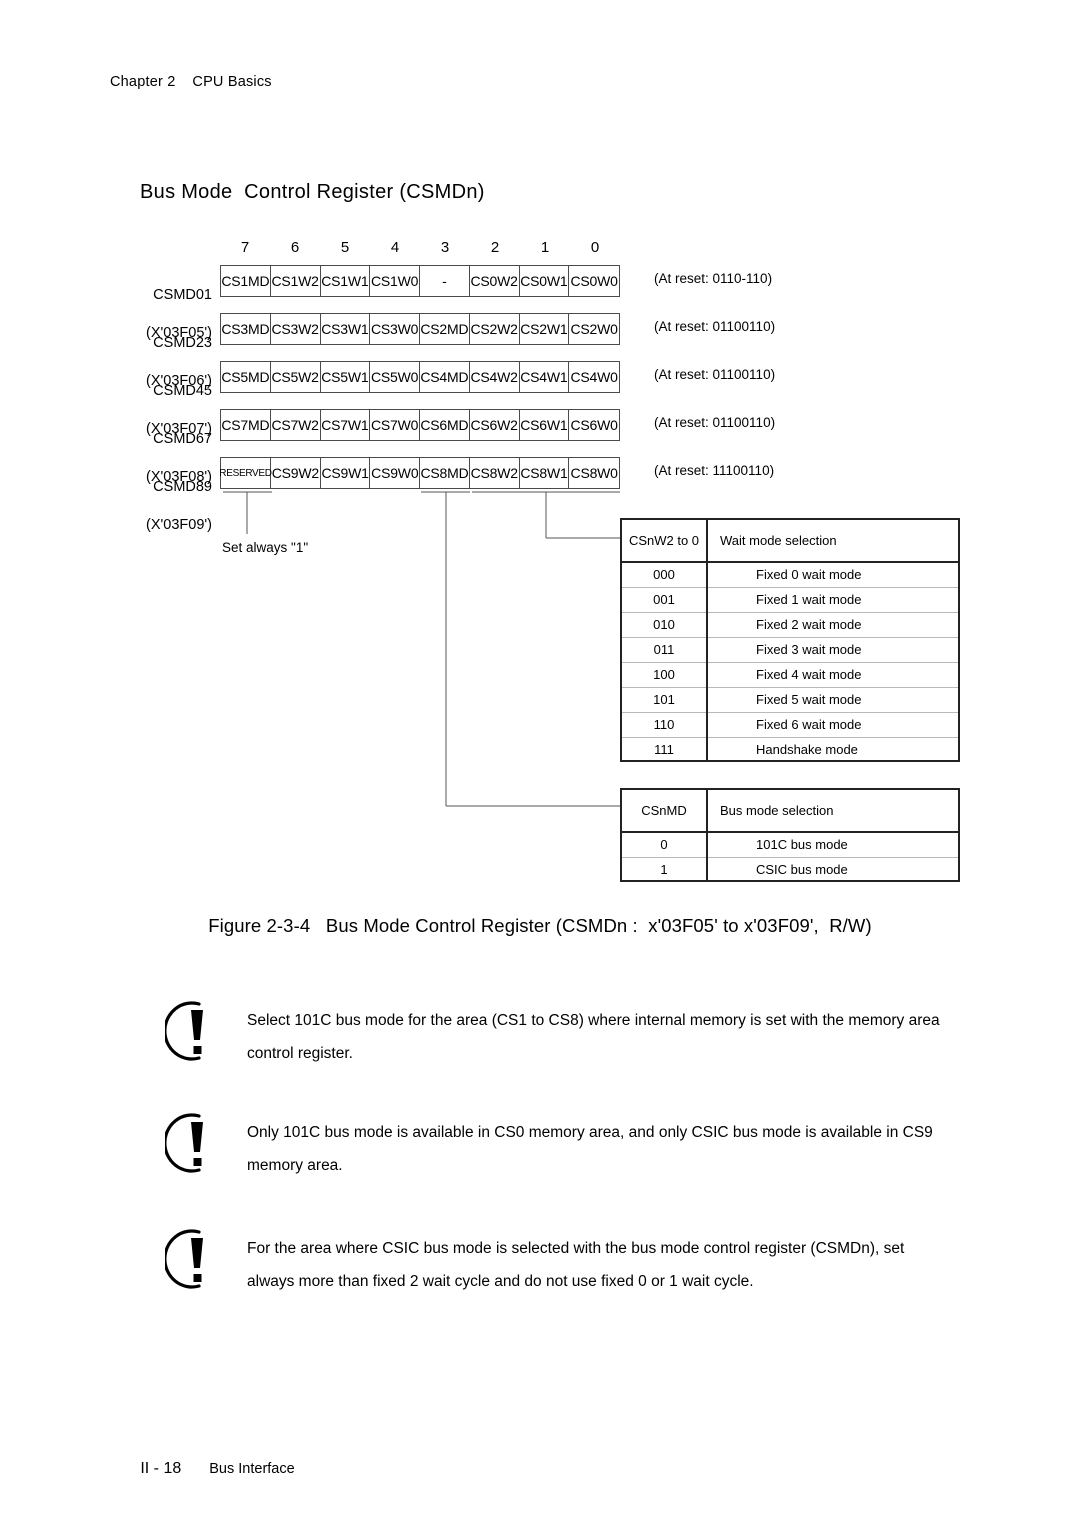  Describe the element at coordinates (495, 473) in the screenshot. I see `bit-cell: CS8W2` at that location.